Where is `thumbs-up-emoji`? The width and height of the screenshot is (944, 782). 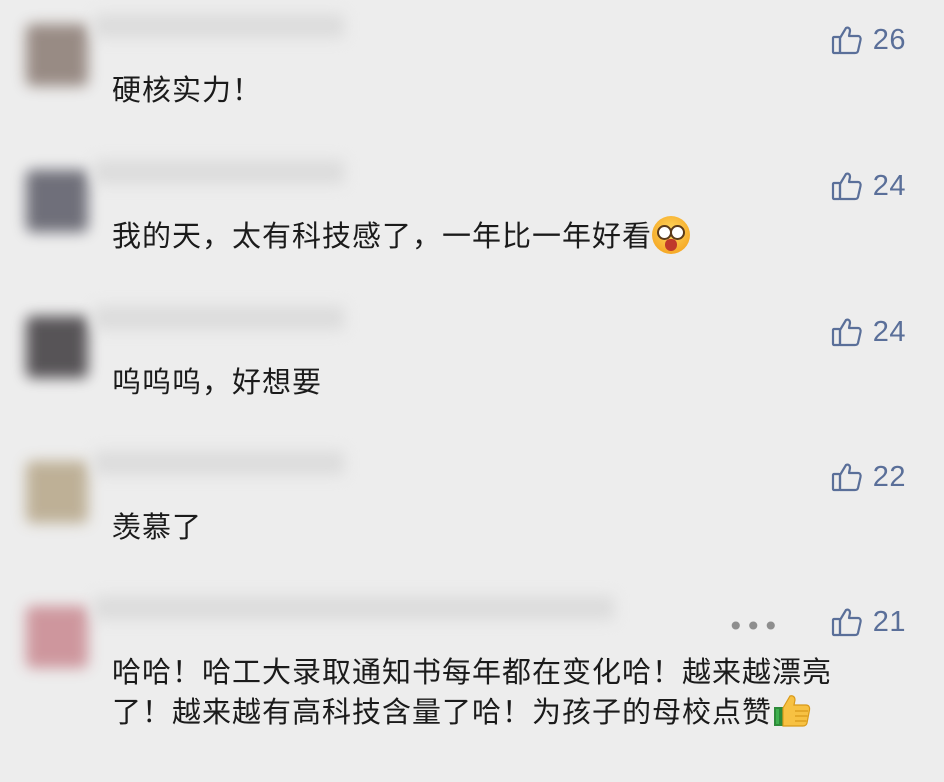 thumbs-up-emoji is located at coordinates (792, 711).